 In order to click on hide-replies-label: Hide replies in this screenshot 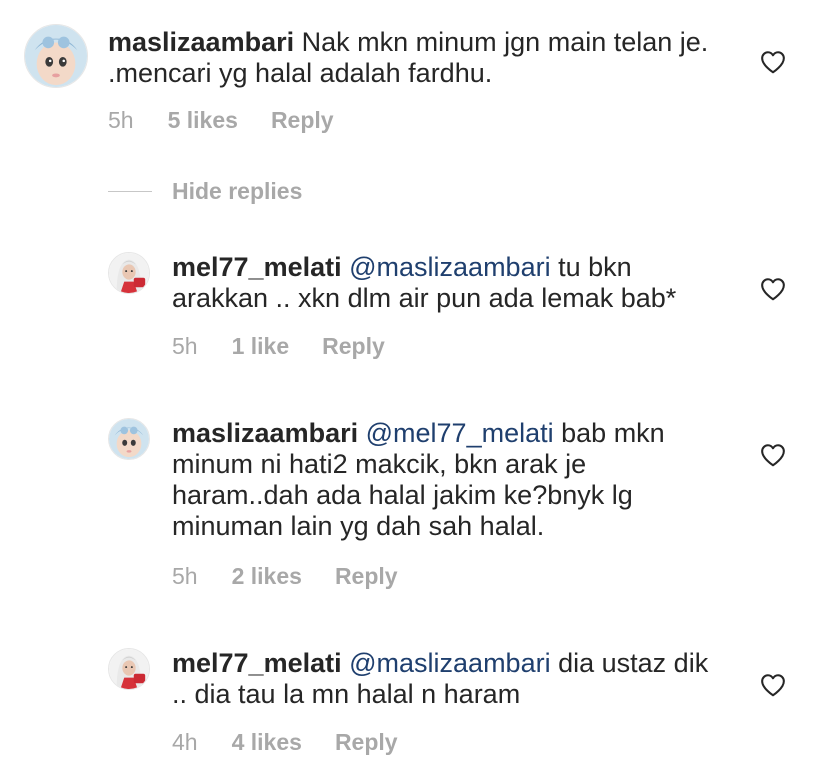, I will do `click(237, 191)`.